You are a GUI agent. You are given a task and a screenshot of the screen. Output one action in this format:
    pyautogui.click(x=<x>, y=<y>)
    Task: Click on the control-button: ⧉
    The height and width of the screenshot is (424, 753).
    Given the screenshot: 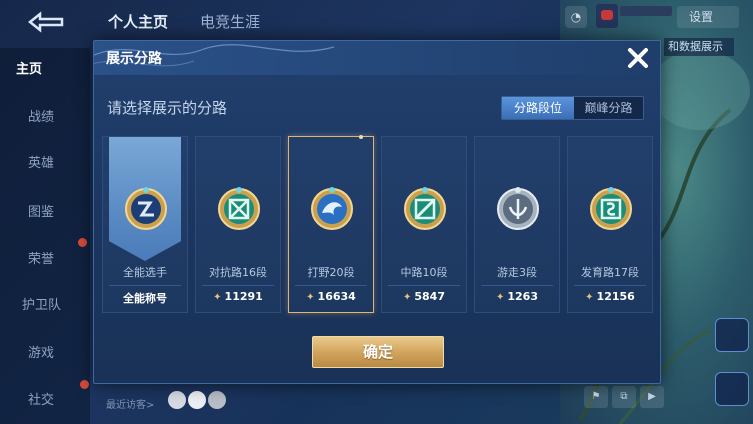 What is the action you would take?
    pyautogui.click(x=624, y=397)
    